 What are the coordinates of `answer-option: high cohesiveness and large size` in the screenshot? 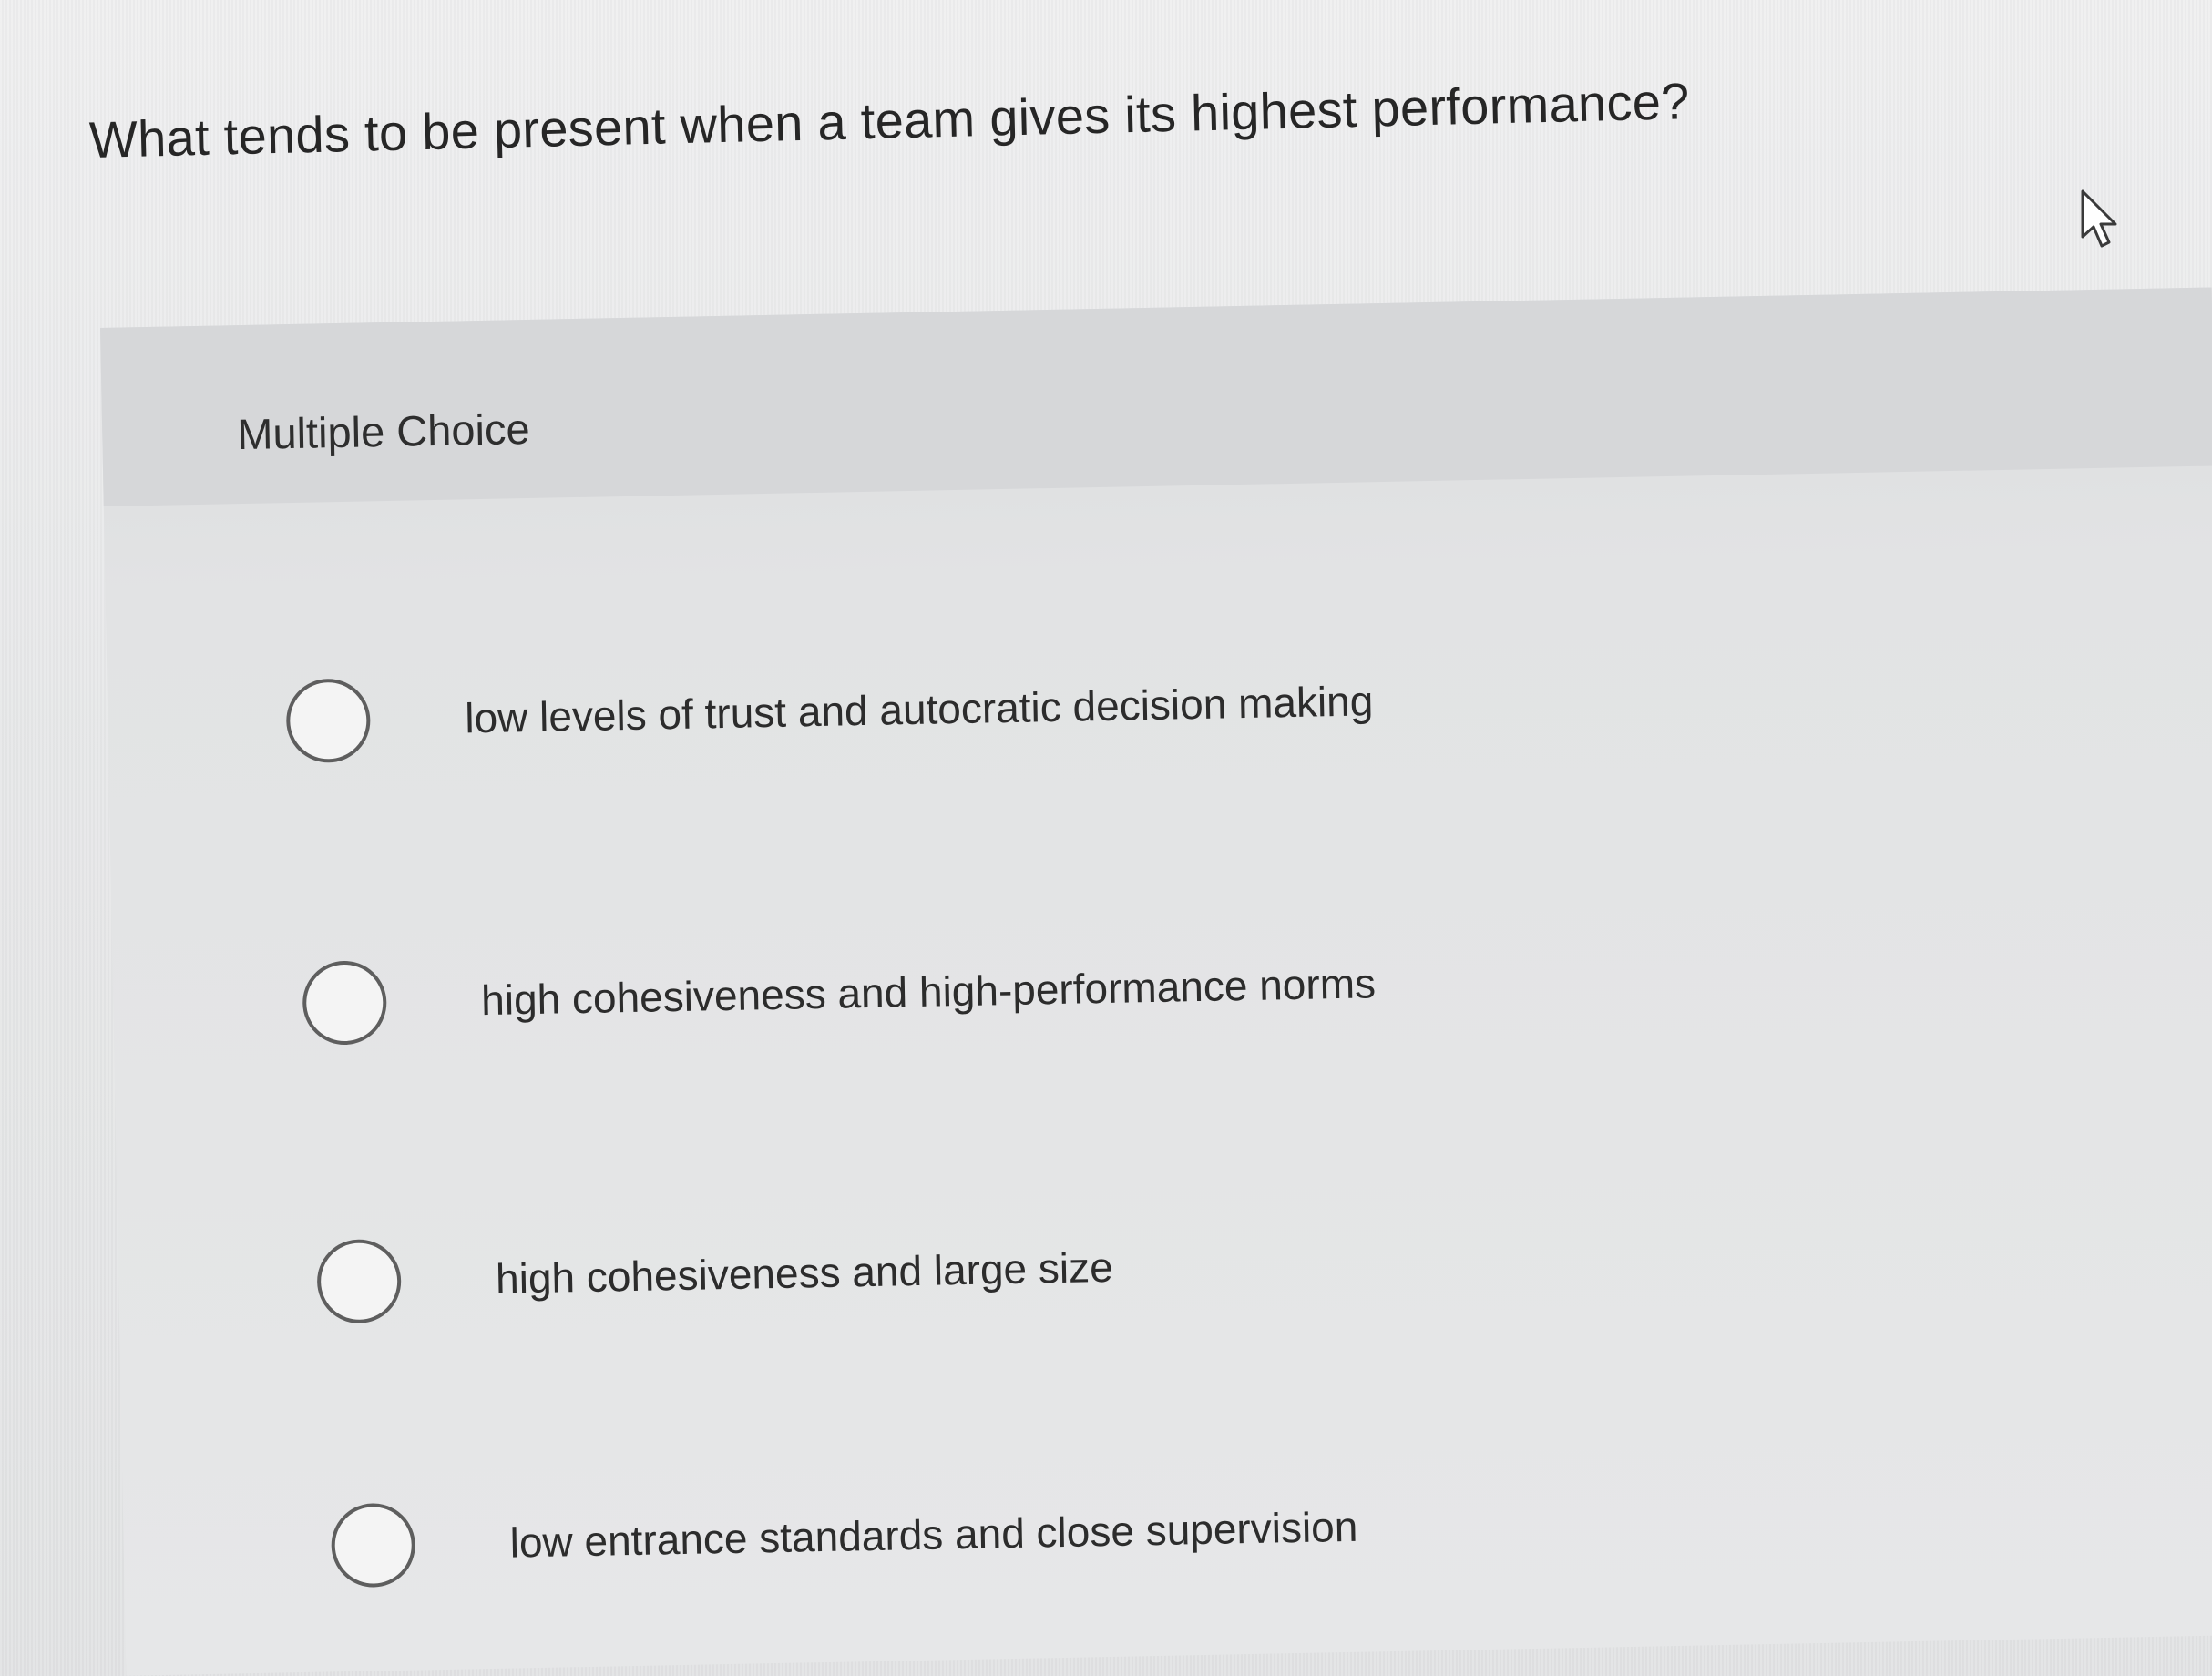 It's located at (714, 1274).